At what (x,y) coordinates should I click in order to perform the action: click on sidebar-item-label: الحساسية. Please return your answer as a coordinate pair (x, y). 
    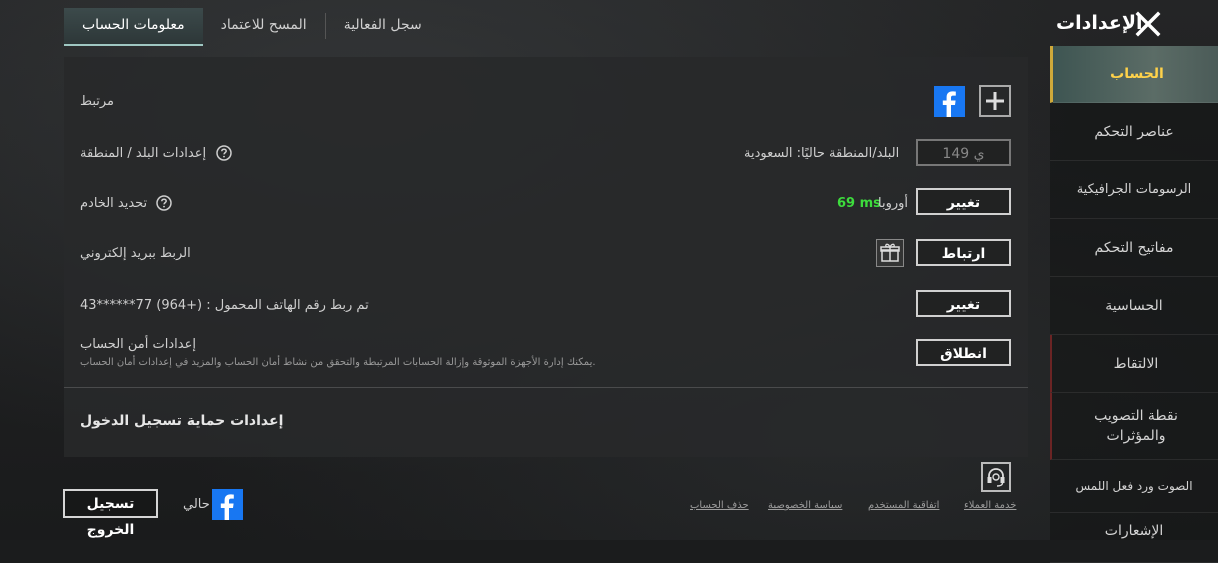
    Looking at the image, I should click on (1134, 305).